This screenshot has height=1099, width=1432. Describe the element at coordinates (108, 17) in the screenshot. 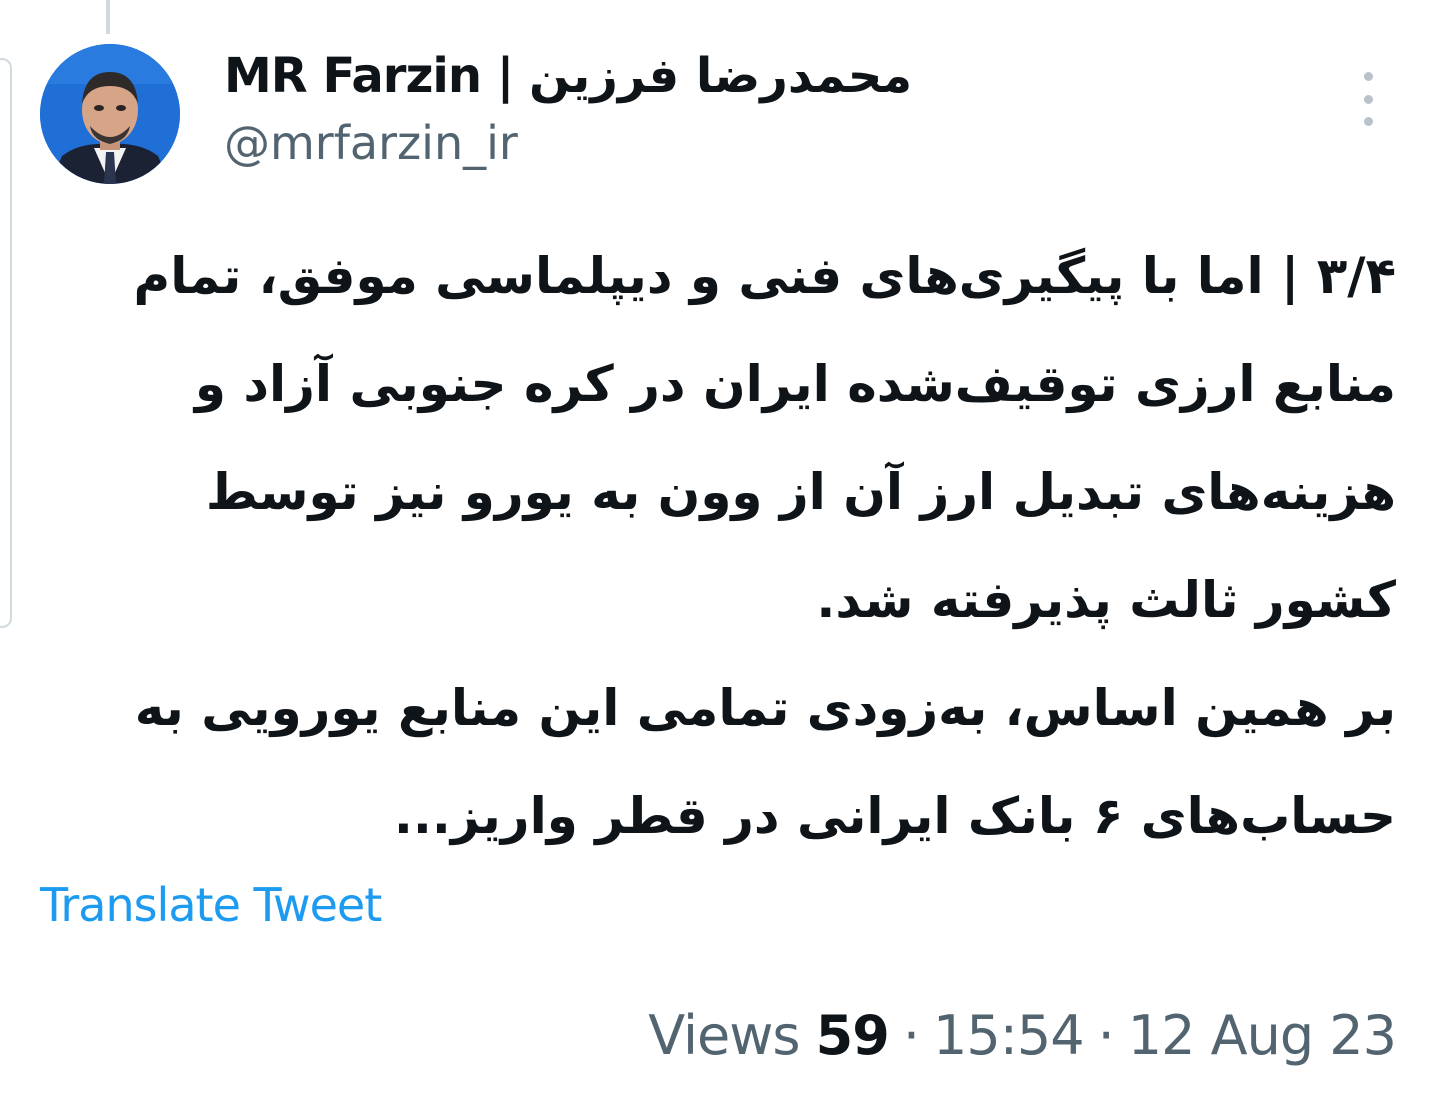

I see `thread-connector-line` at that location.